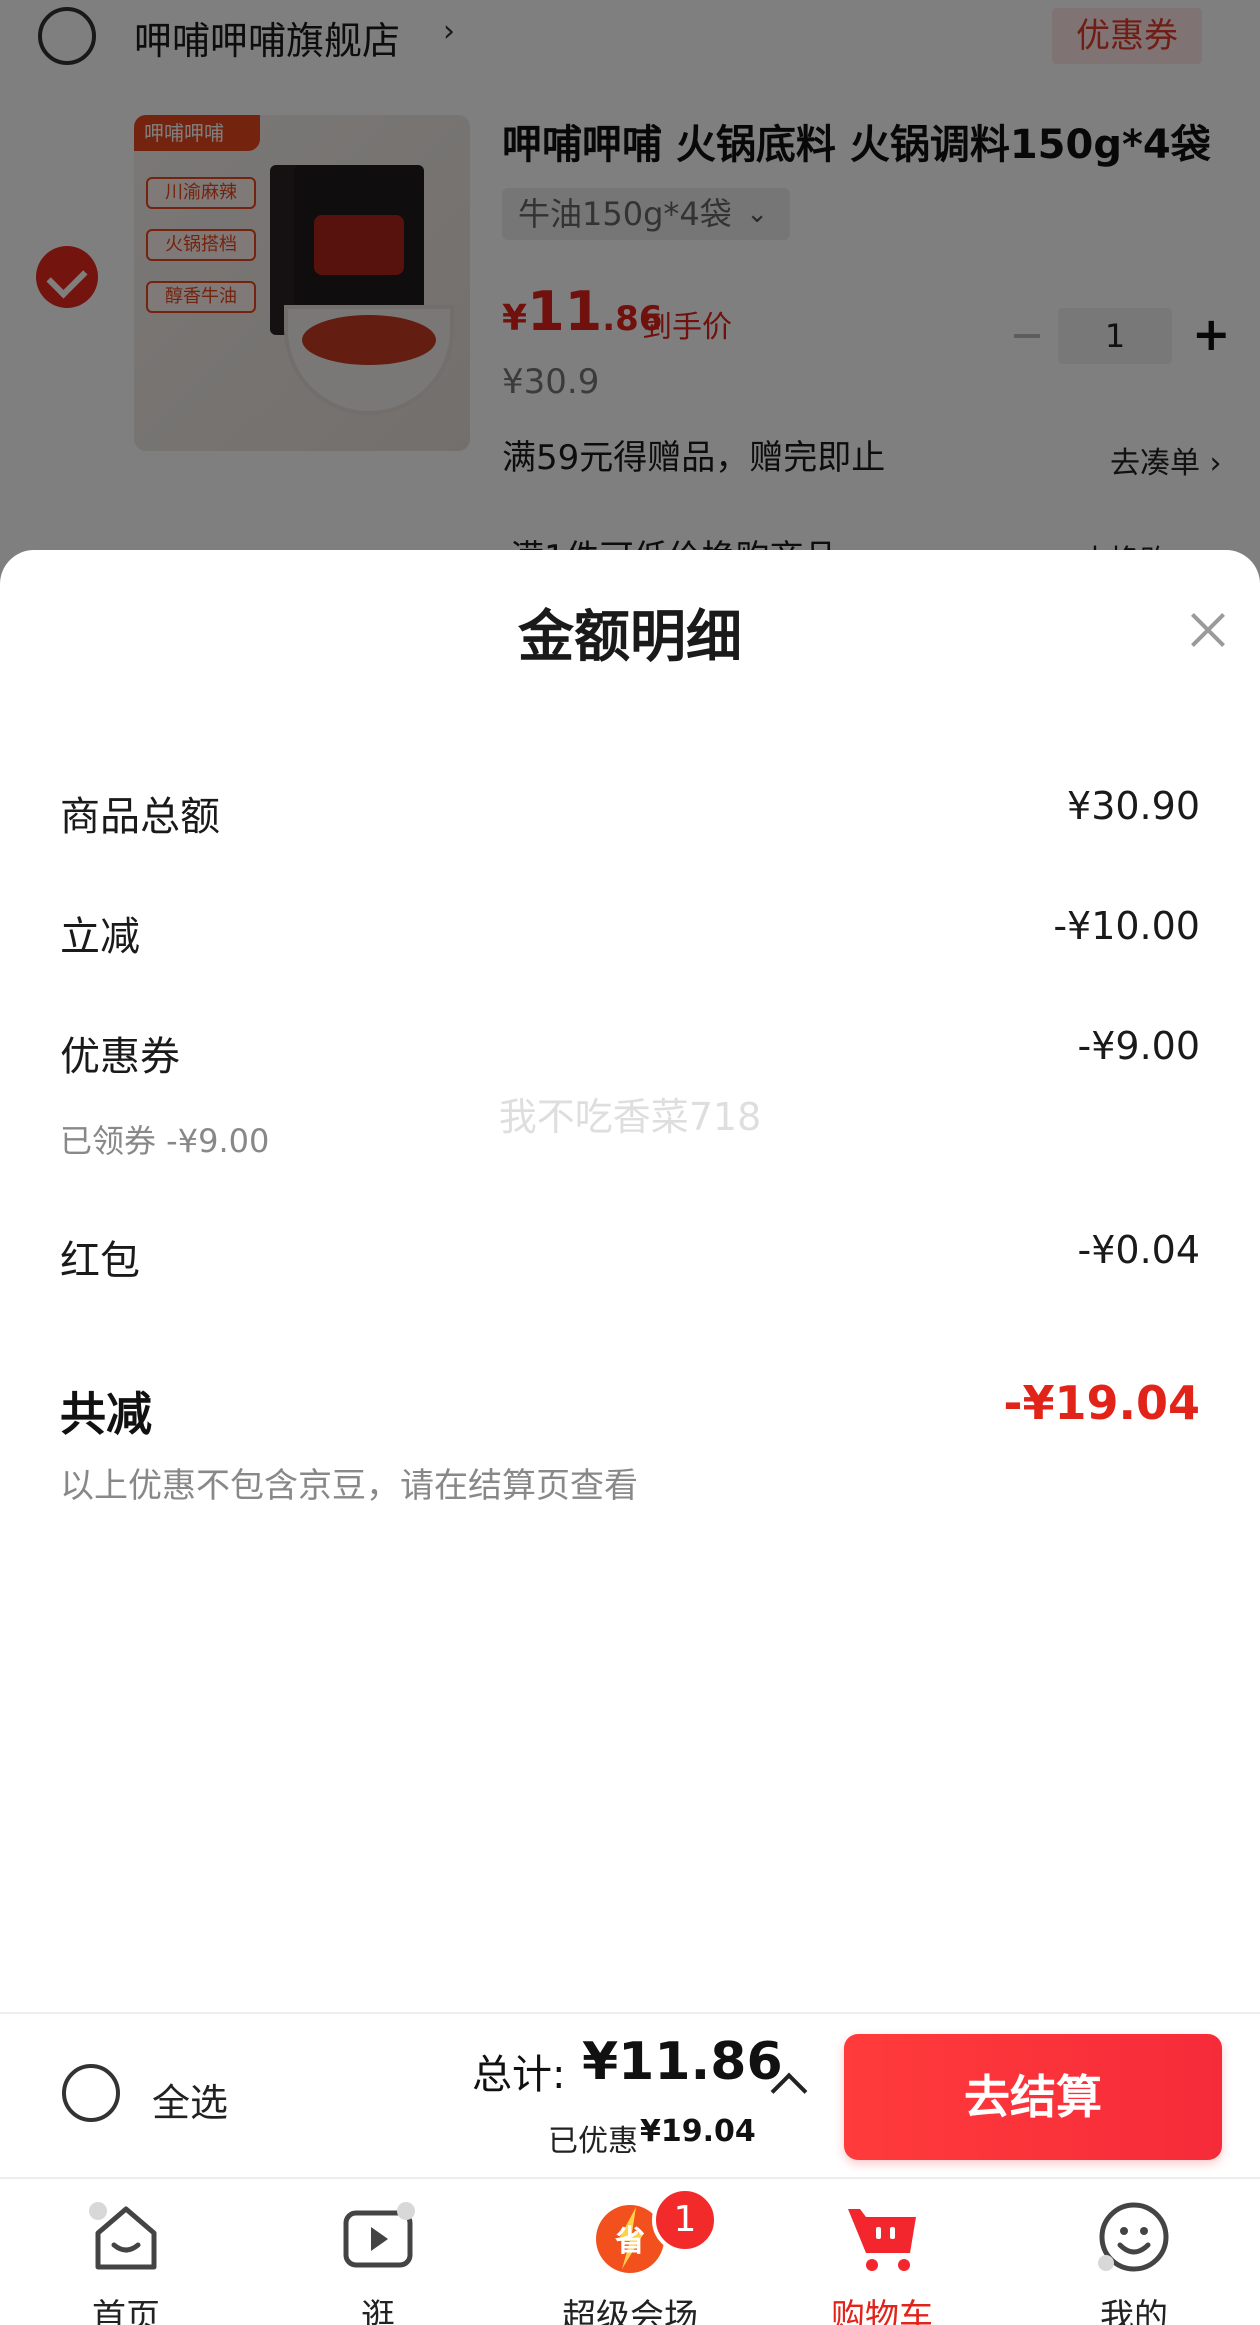 This screenshot has width=1260, height=2325. I want to click on saved-prefix: 已优惠, so click(593, 2141).